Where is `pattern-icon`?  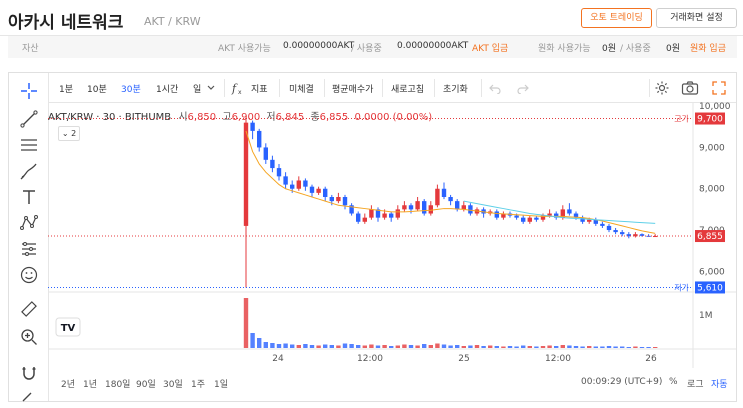
pattern-icon is located at coordinates (29, 223).